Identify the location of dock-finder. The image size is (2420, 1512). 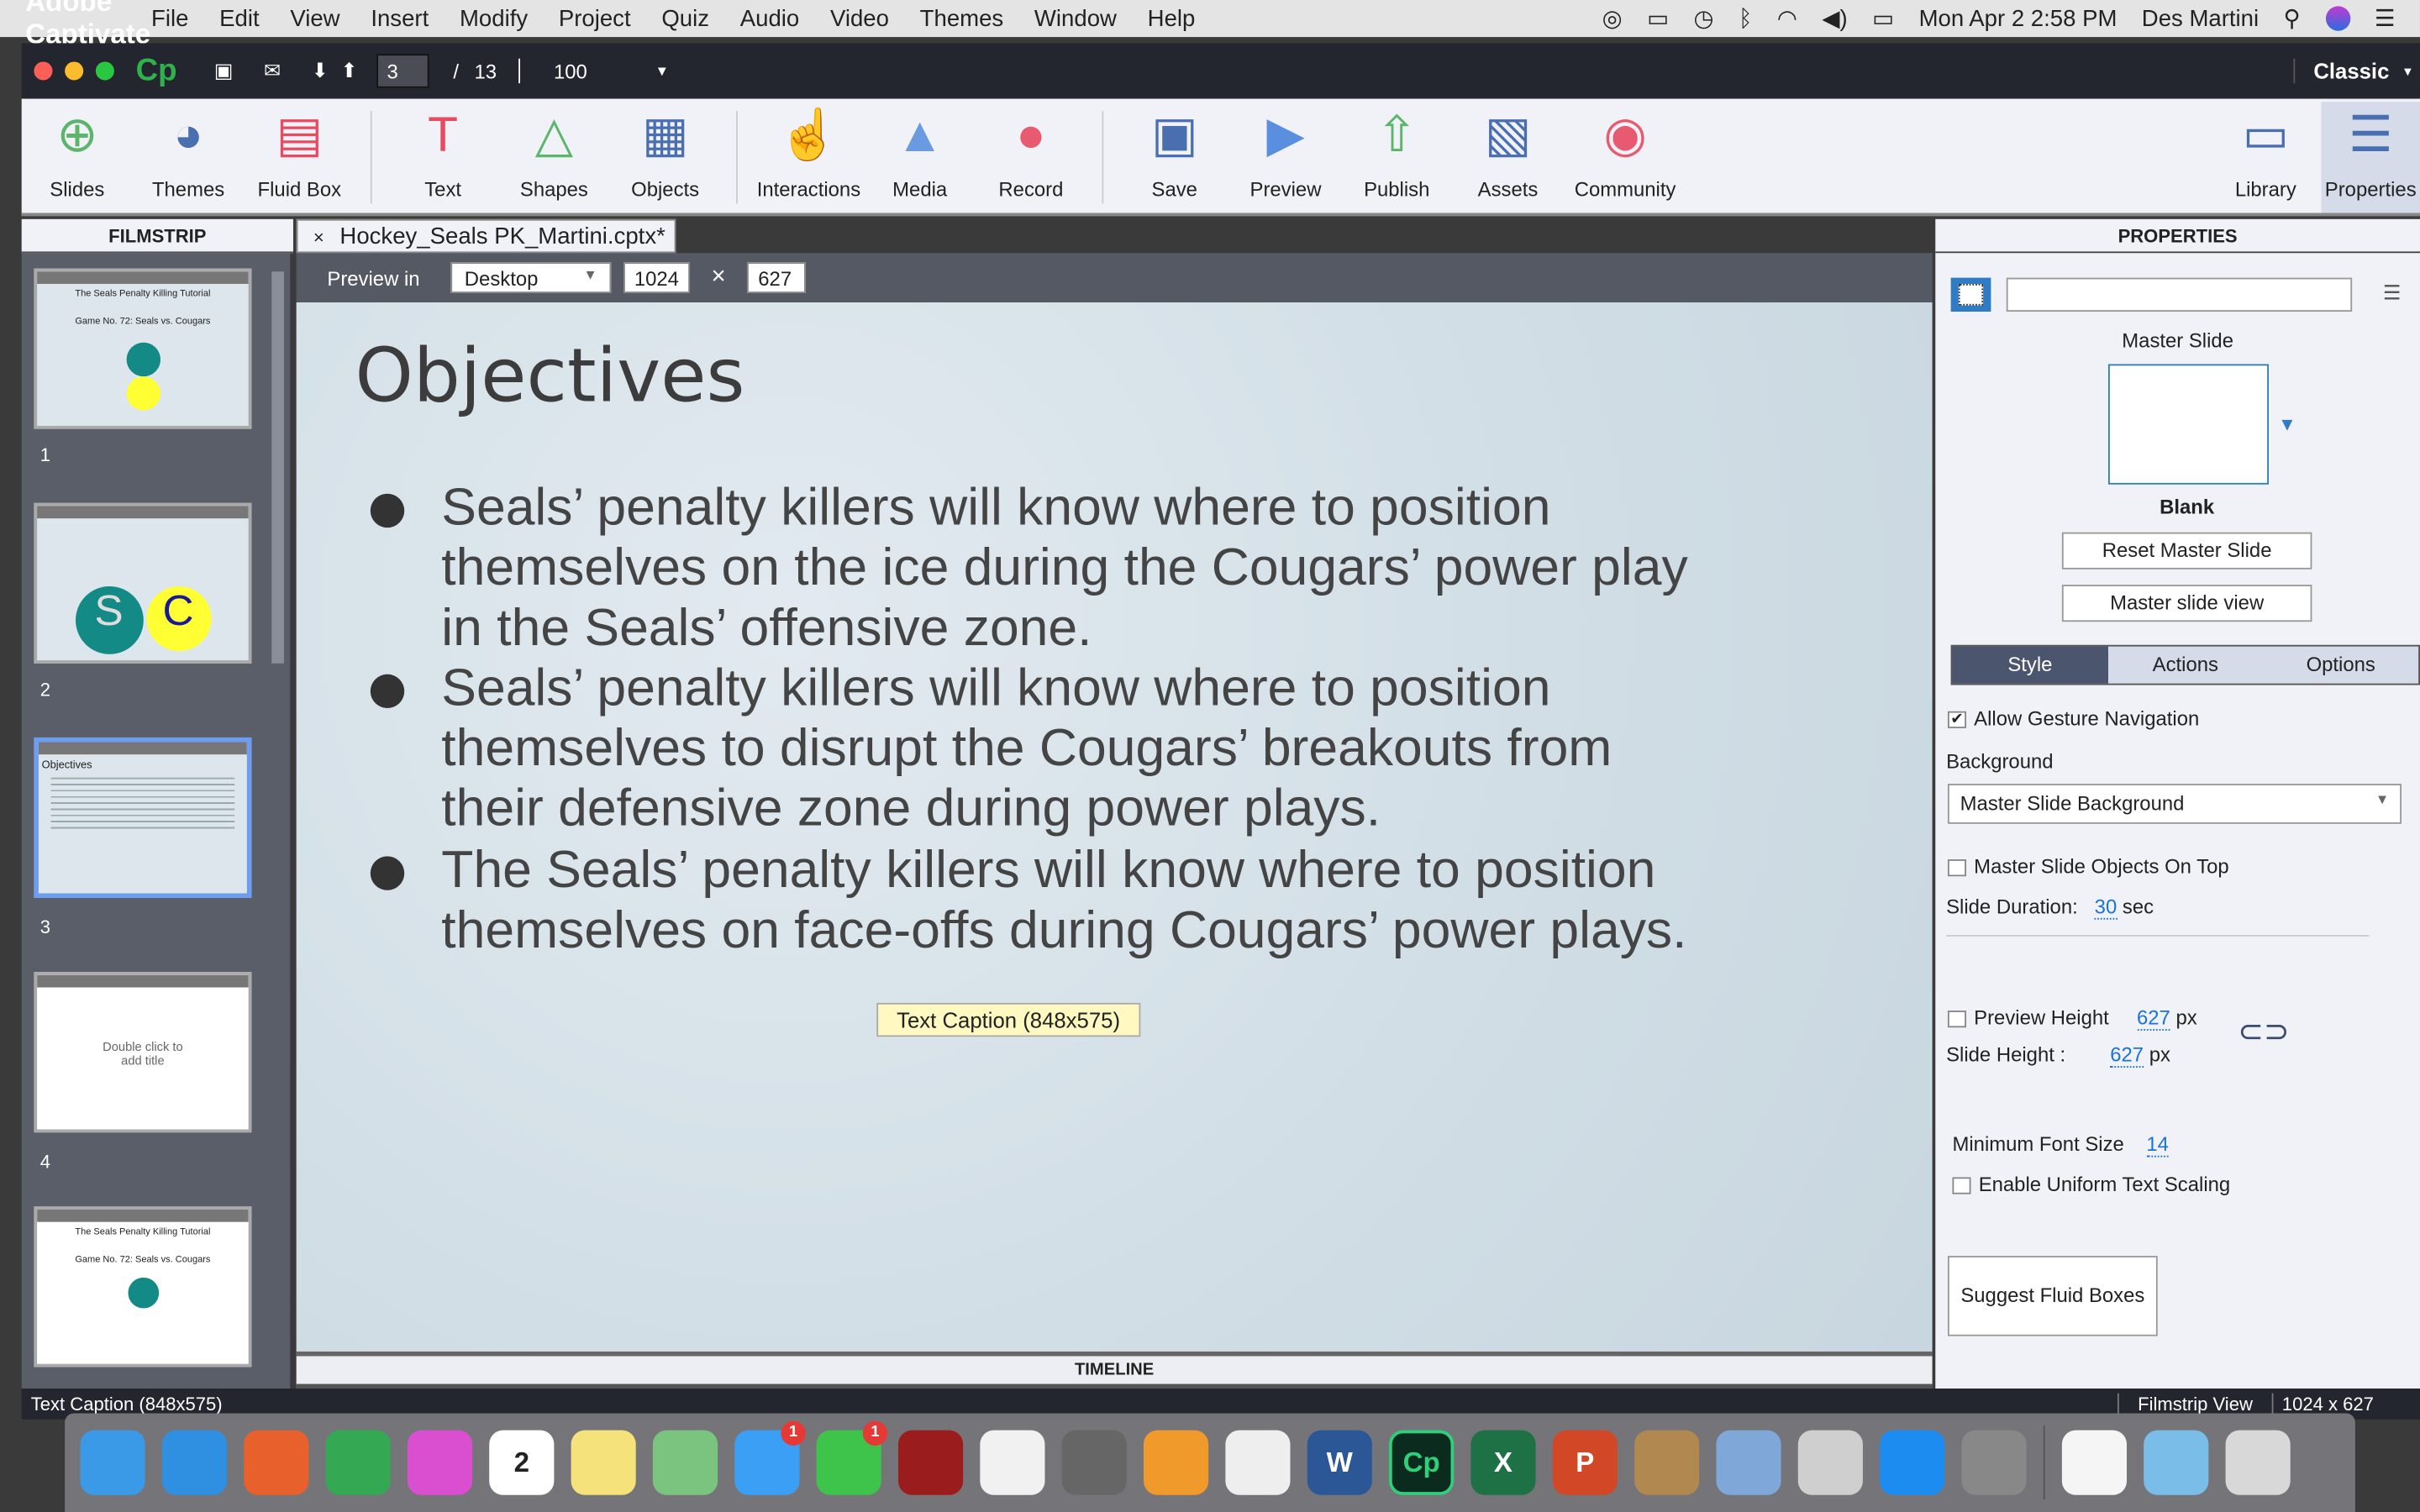
(113, 1462).